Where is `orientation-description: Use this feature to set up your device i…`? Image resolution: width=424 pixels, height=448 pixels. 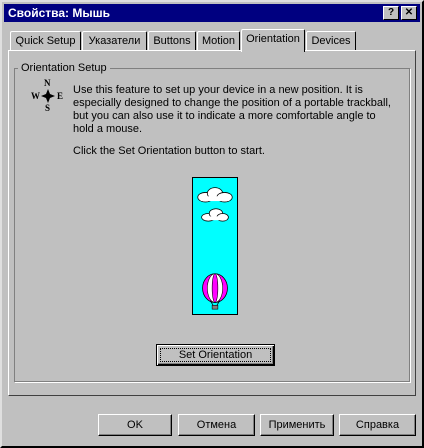 orientation-description: Use this feature to set up your device i… is located at coordinates (232, 109).